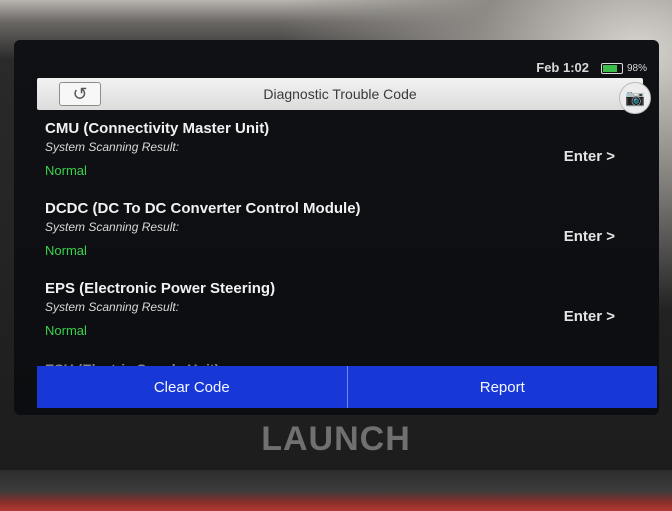 Image resolution: width=672 pixels, height=511 pixels. I want to click on camera-icon: 📷, so click(635, 98).